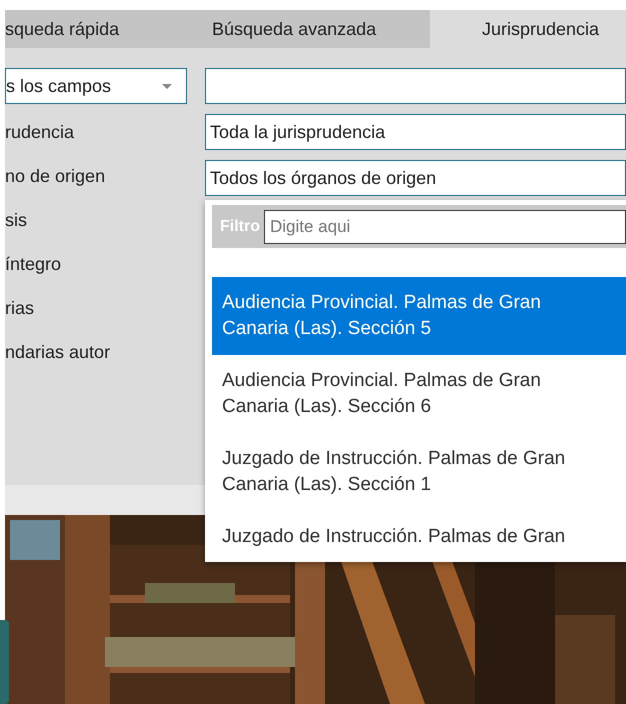  I want to click on field-label: sis, so click(16, 220).